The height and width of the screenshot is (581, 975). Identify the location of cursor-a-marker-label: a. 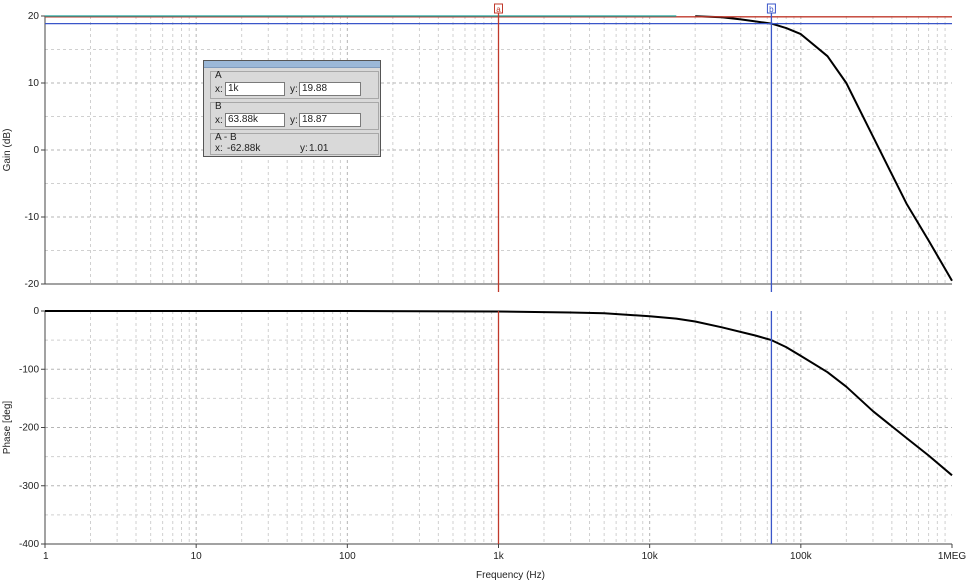
(498, 9).